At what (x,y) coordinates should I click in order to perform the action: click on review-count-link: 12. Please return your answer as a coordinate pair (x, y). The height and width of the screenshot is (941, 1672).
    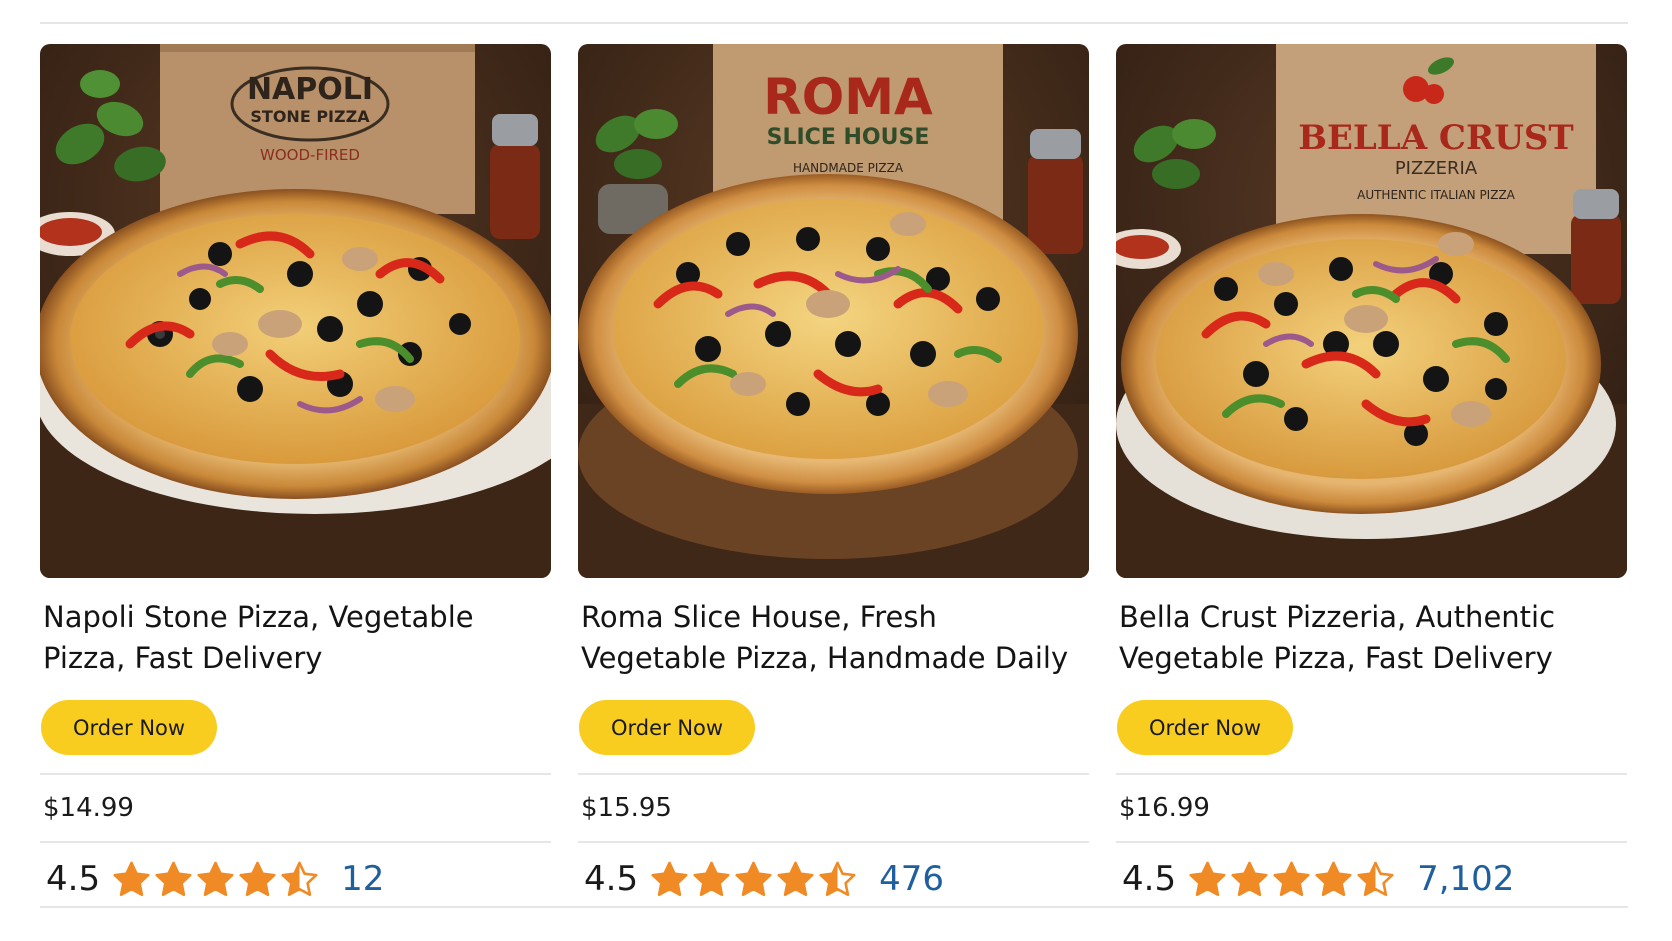
    Looking at the image, I should click on (362, 879).